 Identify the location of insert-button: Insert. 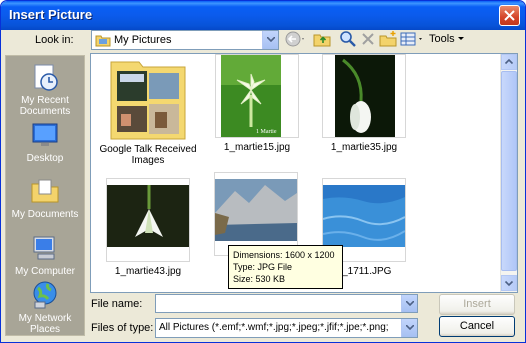
(477, 304).